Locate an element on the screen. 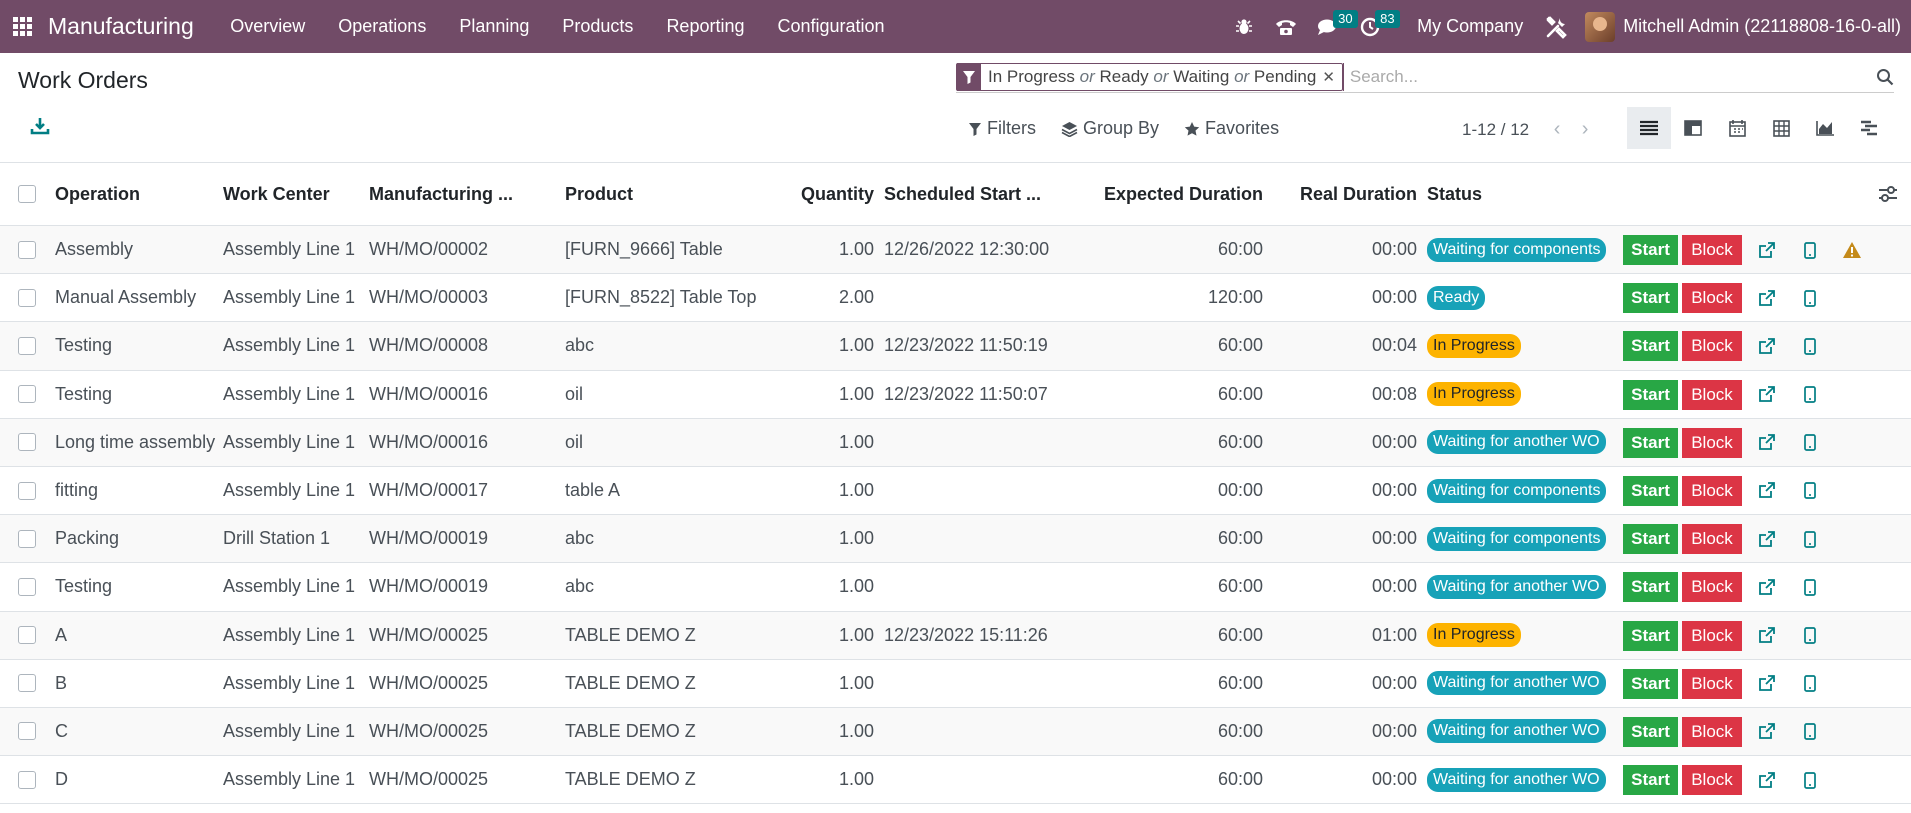 This screenshot has width=1911, height=813. select-all-checkbox is located at coordinates (27, 194).